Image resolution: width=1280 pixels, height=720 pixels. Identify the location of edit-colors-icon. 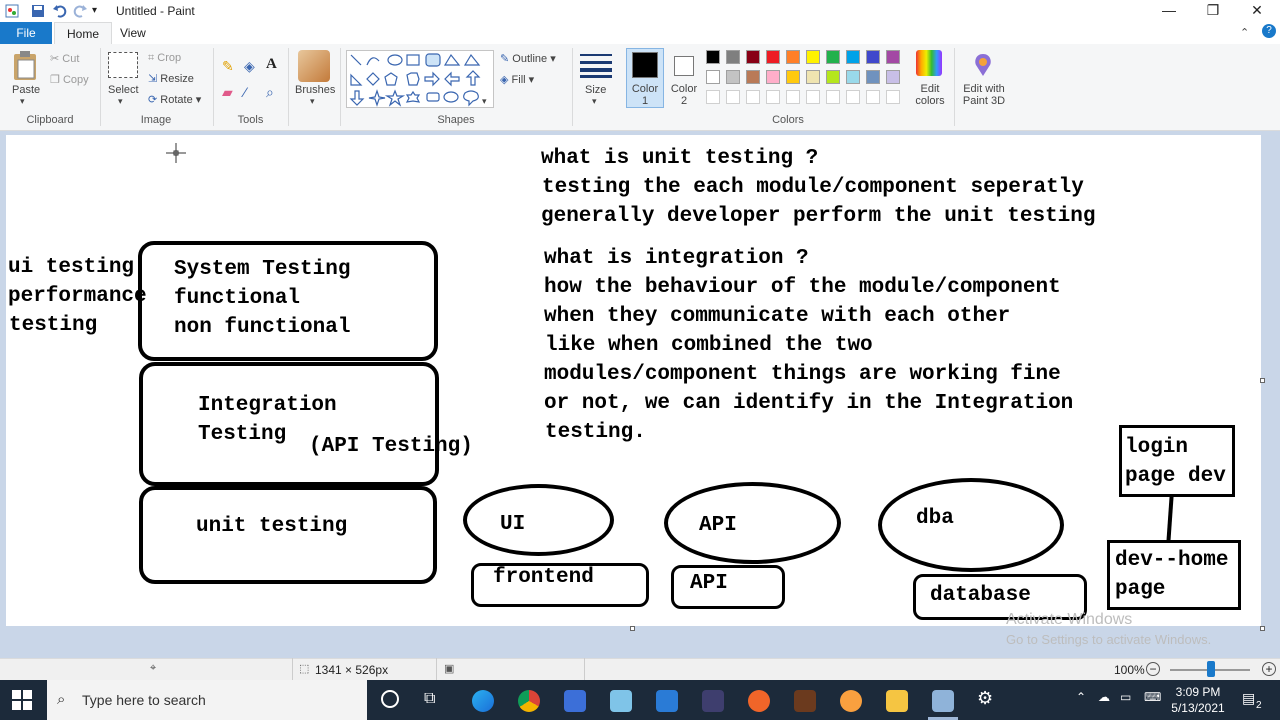
(929, 63).